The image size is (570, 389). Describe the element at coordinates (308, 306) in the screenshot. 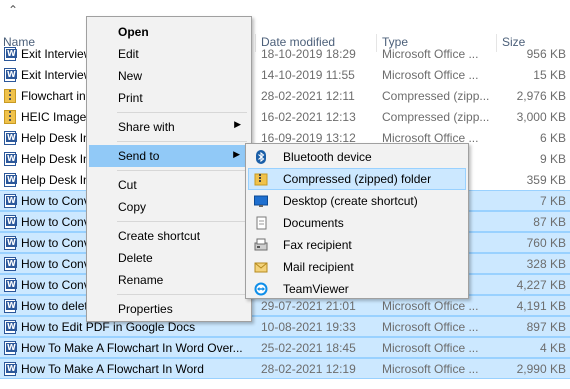

I see `file-date-modified: 29-07-2021 21:01` at that location.